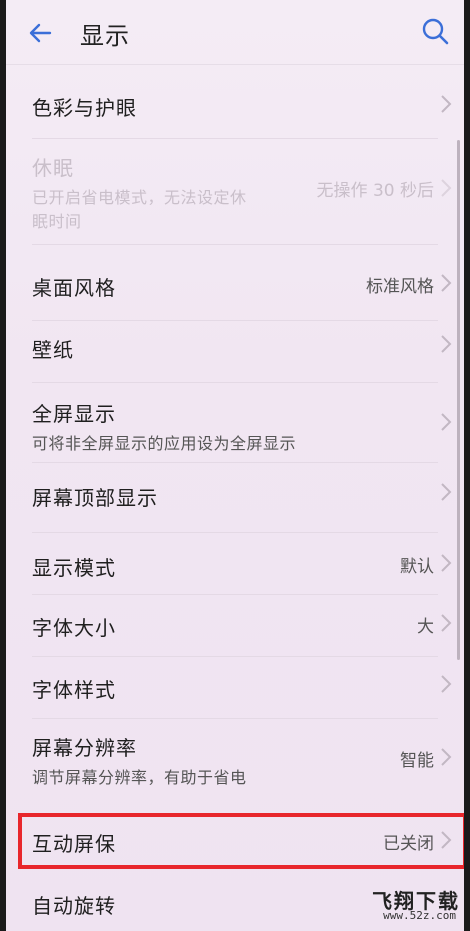 The height and width of the screenshot is (931, 470). Describe the element at coordinates (400, 287) in the screenshot. I see `setting-value: 标准风格` at that location.